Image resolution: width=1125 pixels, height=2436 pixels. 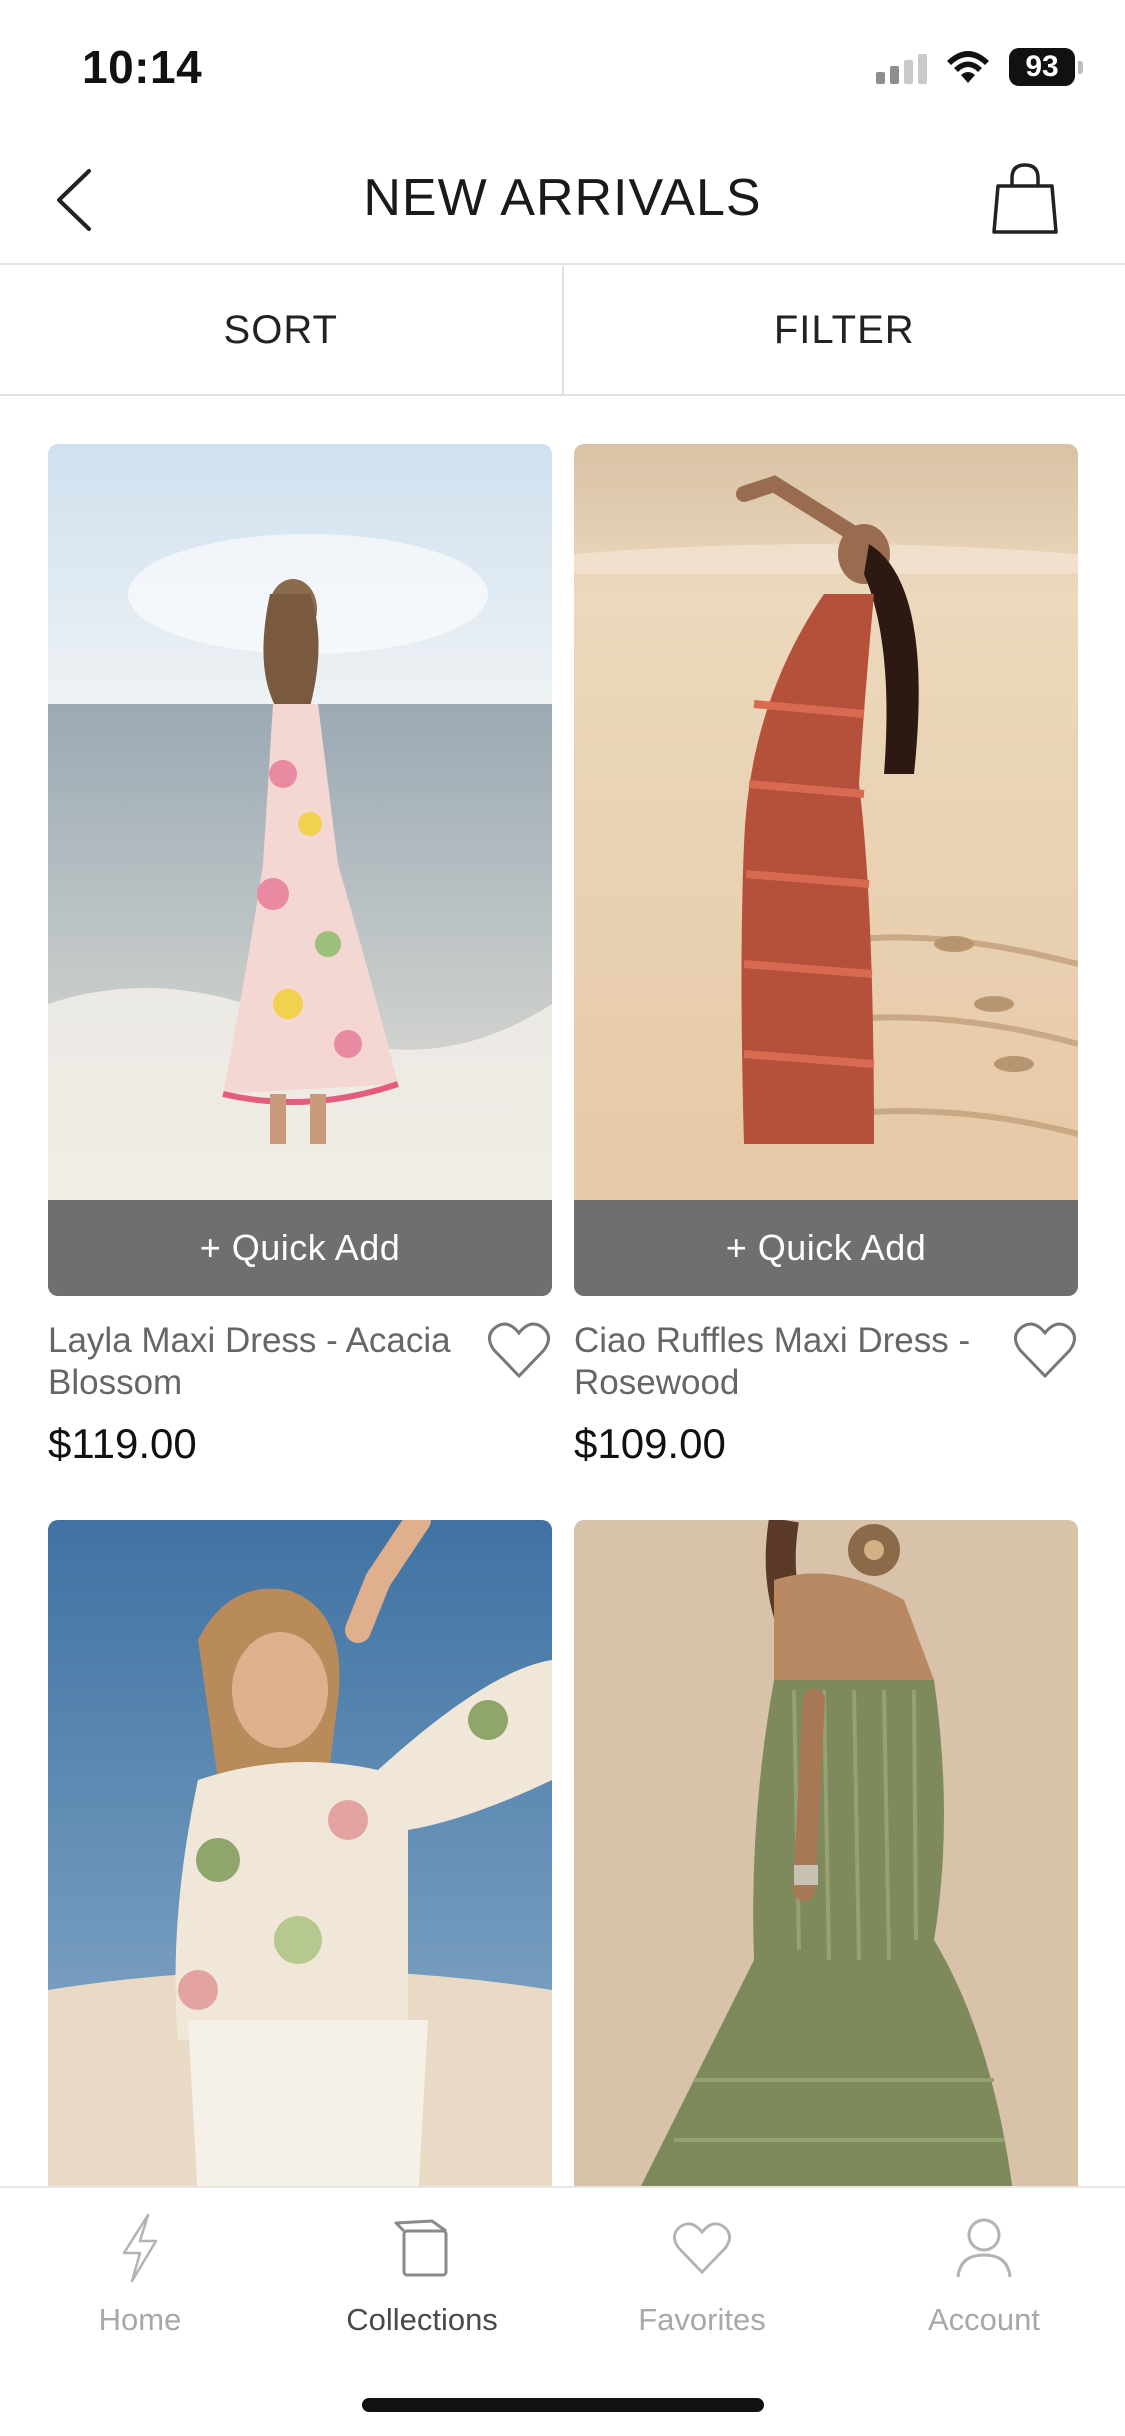 I want to click on page-title: NEW ARRIVALS, so click(x=562, y=198).